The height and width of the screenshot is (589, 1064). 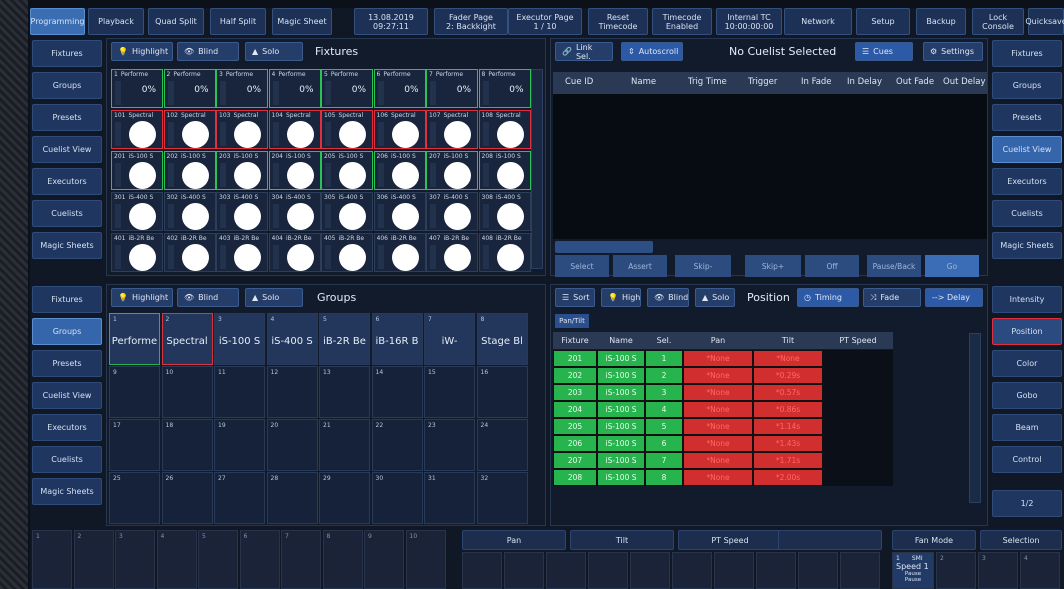 What do you see at coordinates (1027, 213) in the screenshot?
I see `right_sidebar_top-item-5: Cuelists` at bounding box center [1027, 213].